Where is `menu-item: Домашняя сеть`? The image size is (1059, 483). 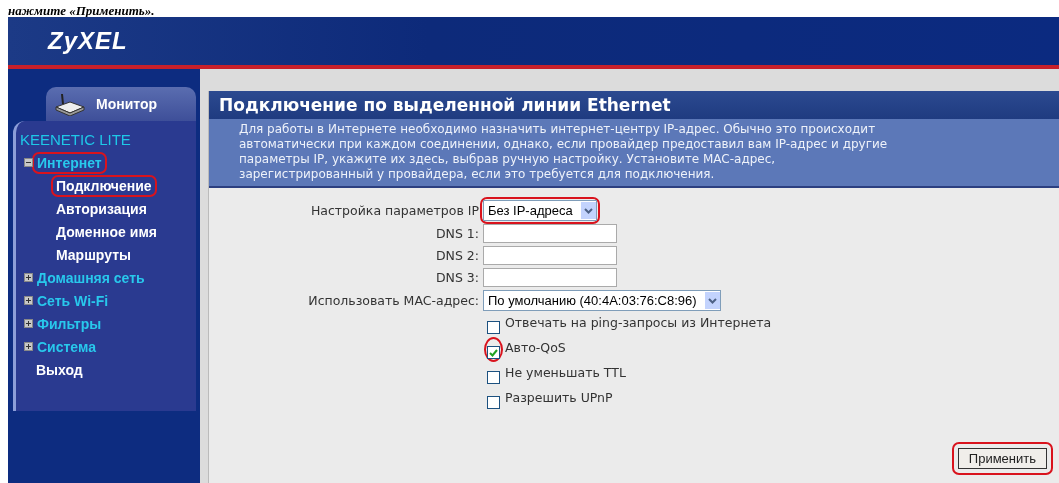 menu-item: Домашняя сеть is located at coordinates (91, 277).